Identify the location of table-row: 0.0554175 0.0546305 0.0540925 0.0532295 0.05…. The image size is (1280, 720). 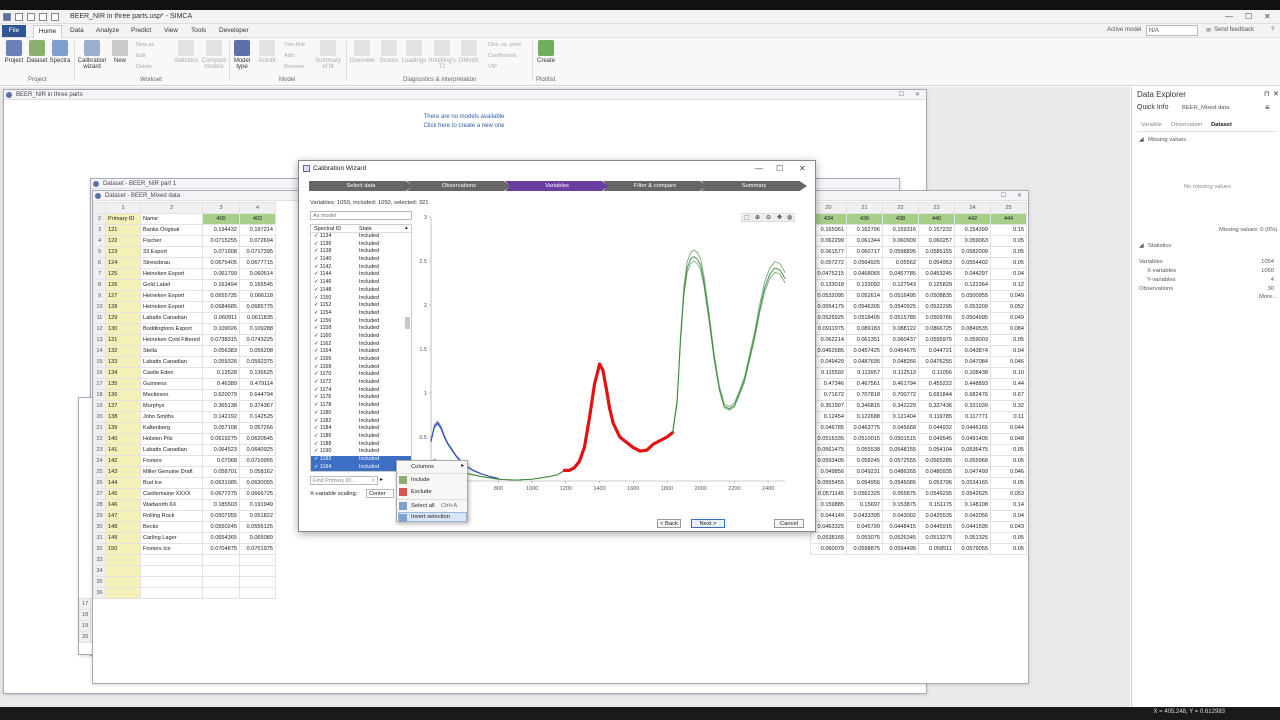
(918, 307).